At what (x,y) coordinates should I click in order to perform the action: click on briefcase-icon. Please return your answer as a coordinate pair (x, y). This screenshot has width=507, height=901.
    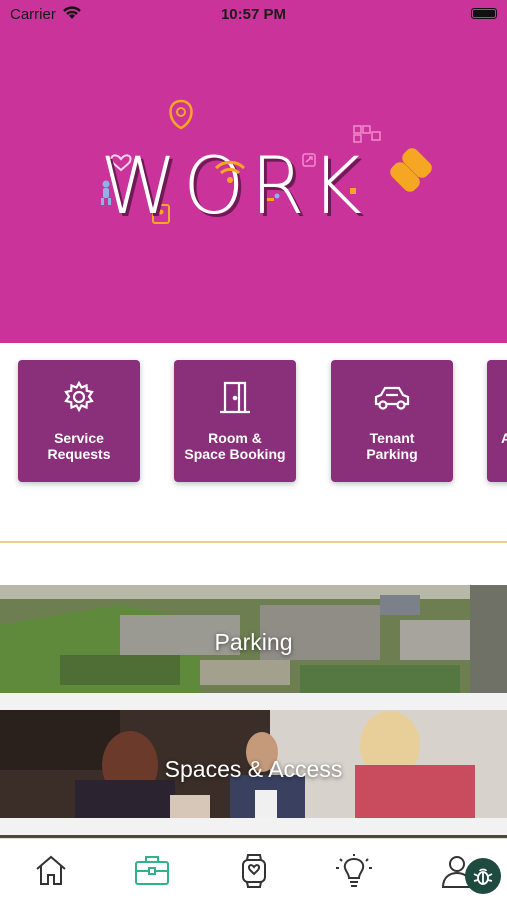
    Looking at the image, I should click on (152, 870).